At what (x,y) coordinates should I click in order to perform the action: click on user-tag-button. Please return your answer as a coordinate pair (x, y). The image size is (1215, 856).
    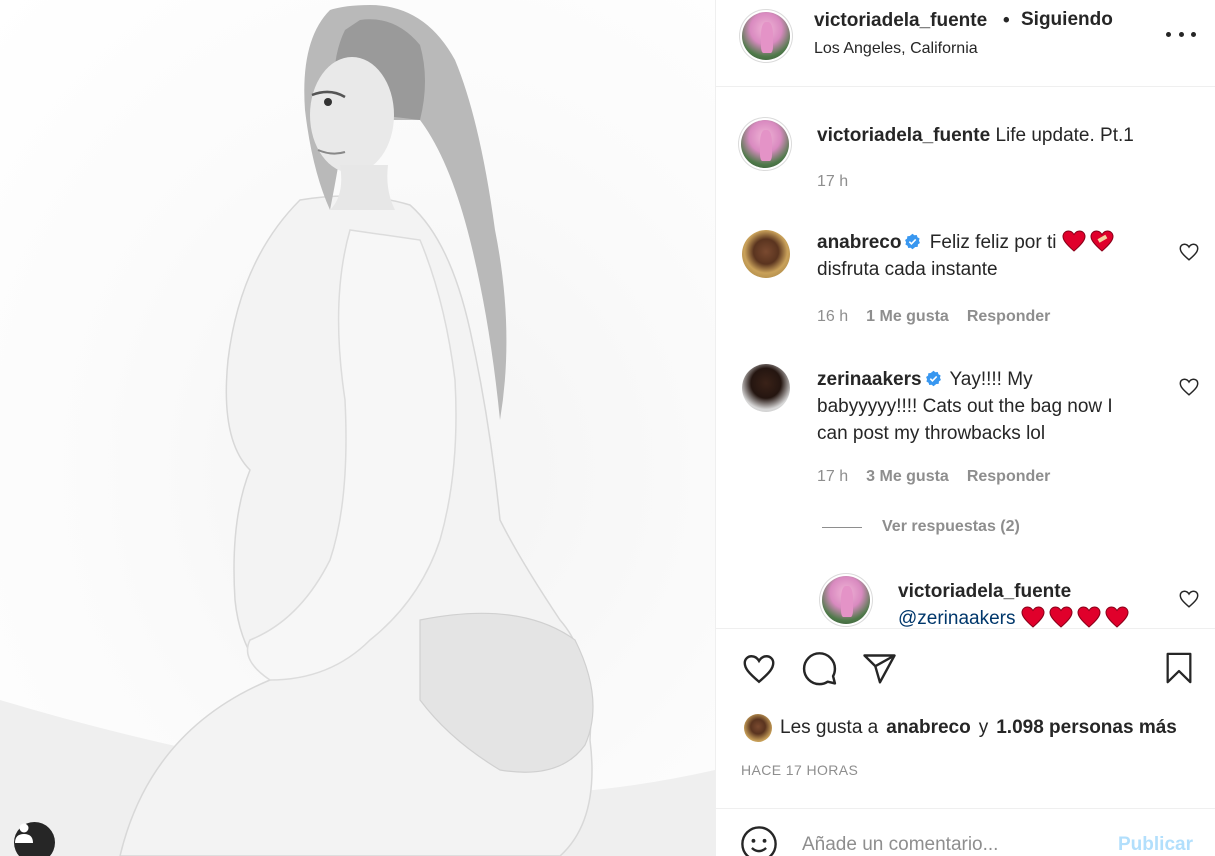
    Looking at the image, I should click on (34, 839).